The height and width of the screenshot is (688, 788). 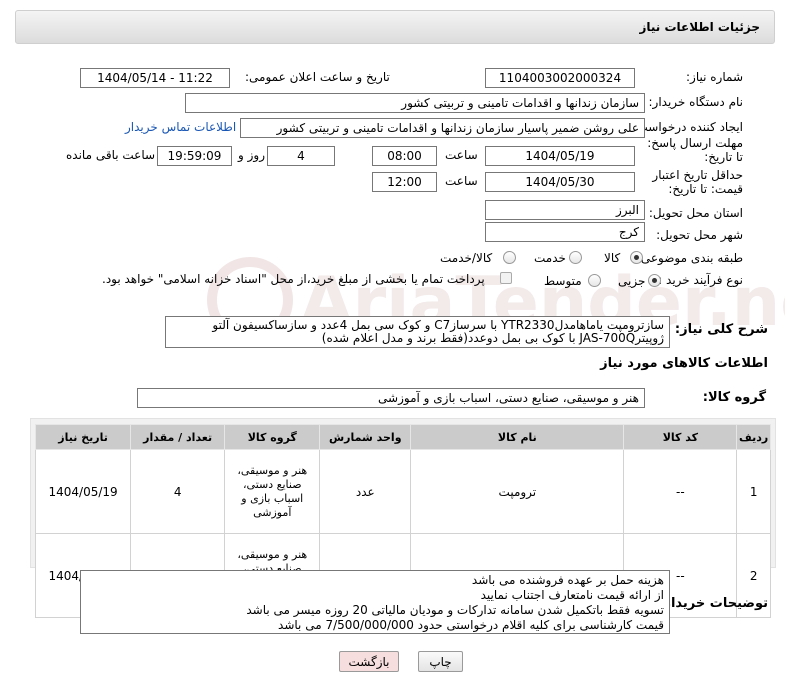 What do you see at coordinates (680, 437) in the screenshot?
I see `header-item-code: کد کالا` at bounding box center [680, 437].